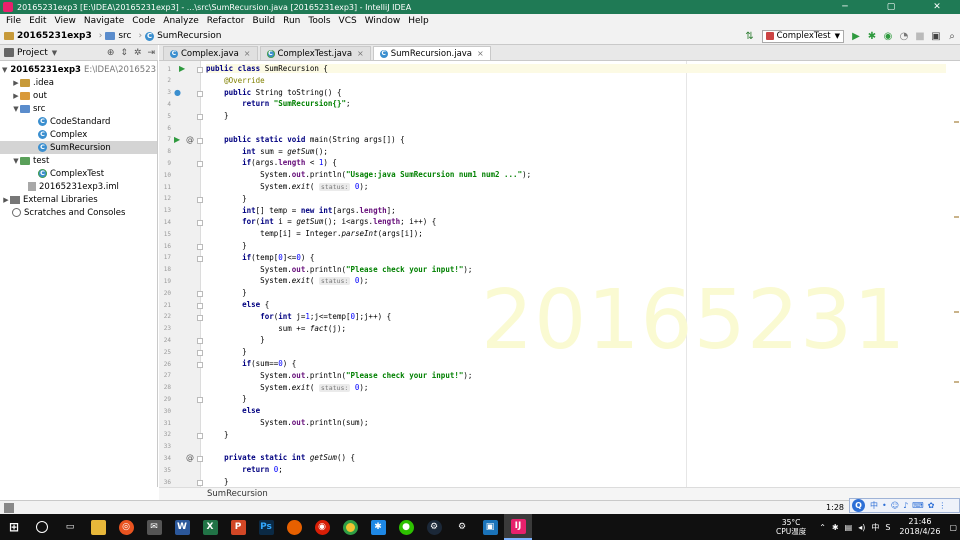 The height and width of the screenshot is (540, 960). I want to click on task-view-button: ▭, so click(70, 527).